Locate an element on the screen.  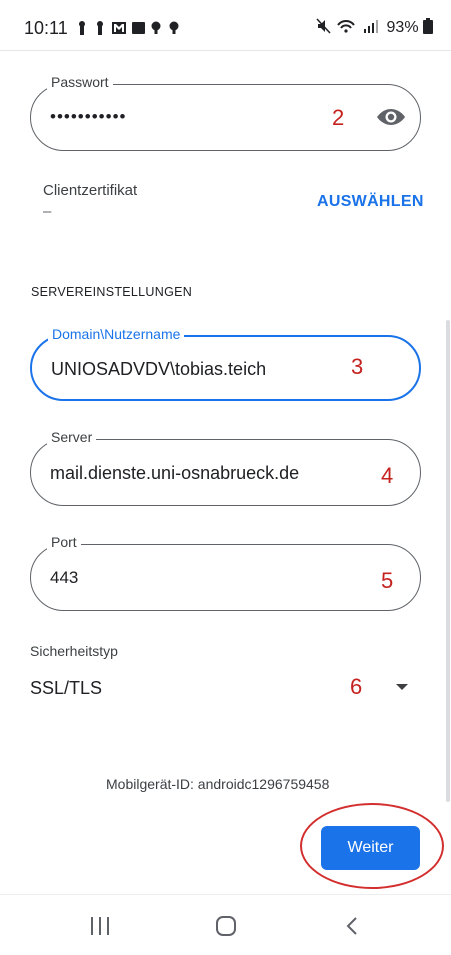
domain-username-label: Domain\Nutzername is located at coordinates (116, 334).